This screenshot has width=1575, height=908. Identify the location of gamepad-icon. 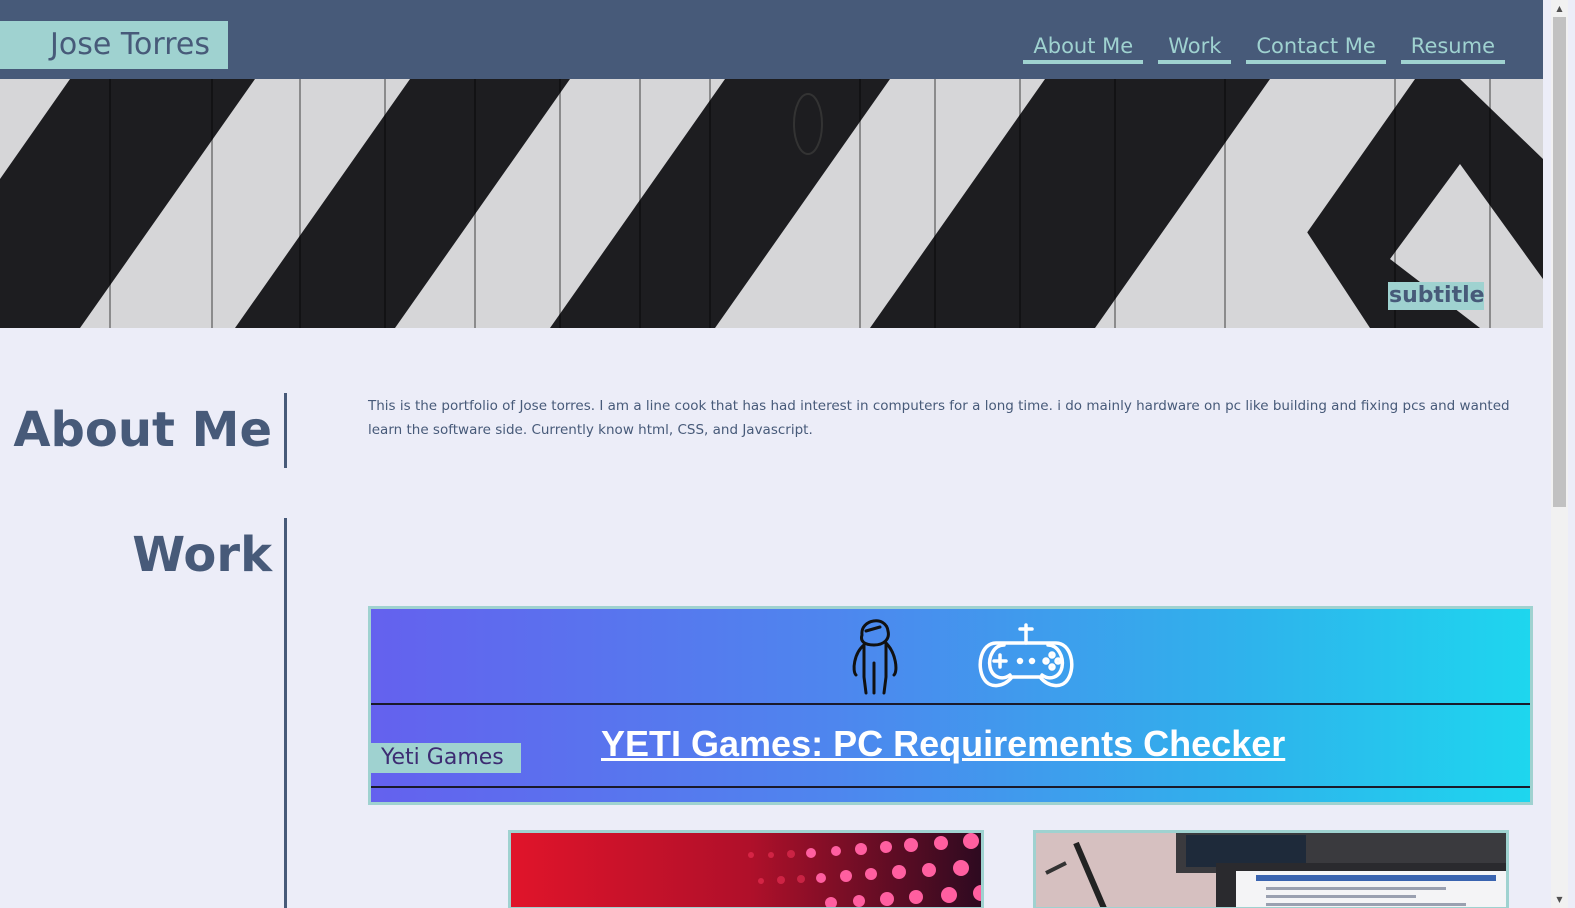
(1026, 655).